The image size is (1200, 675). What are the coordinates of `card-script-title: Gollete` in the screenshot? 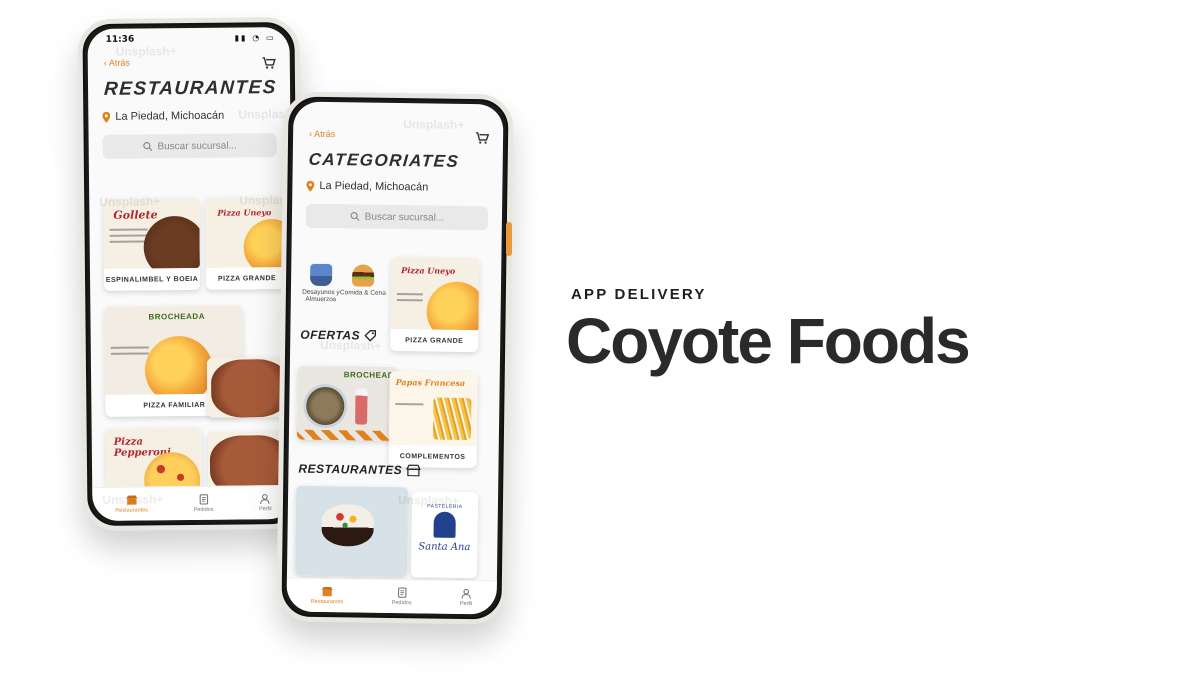 It's located at (135, 215).